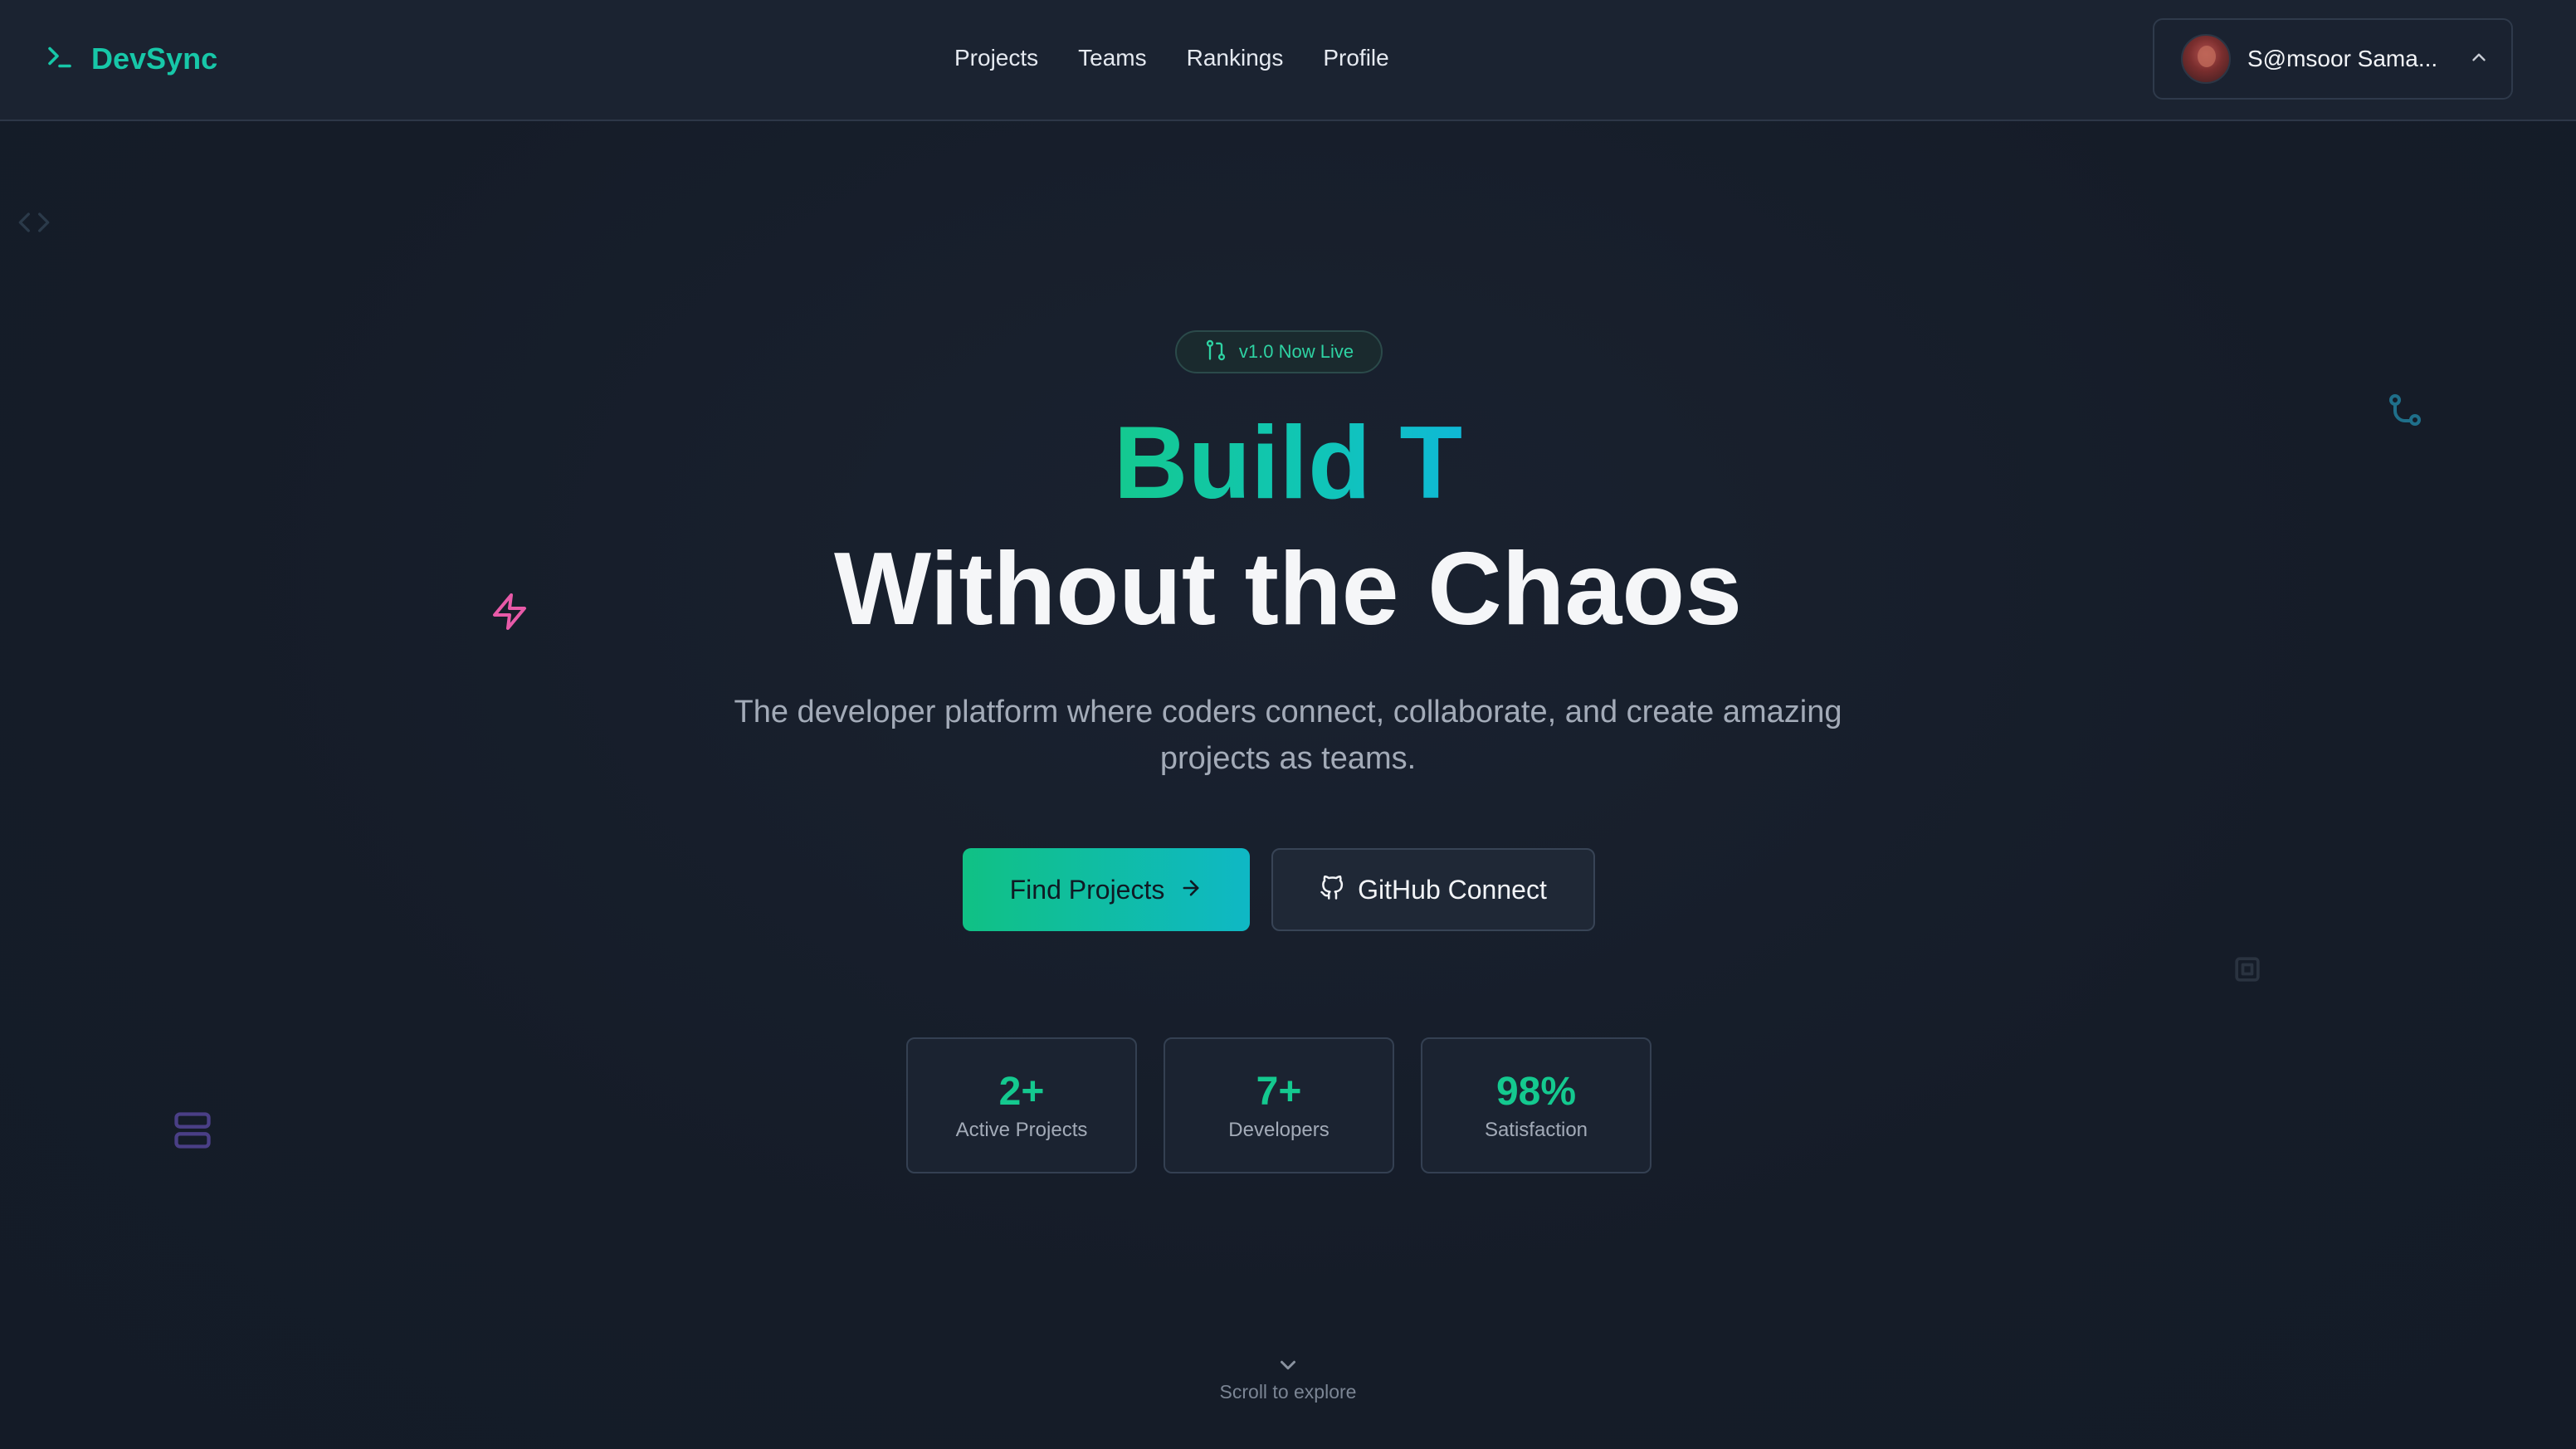  I want to click on hero-title-line1: Build T, so click(1288, 463).